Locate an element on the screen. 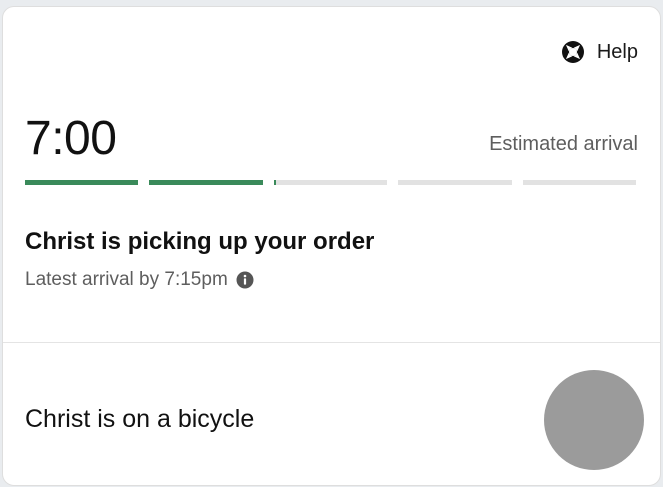 The width and height of the screenshot is (663, 487). latest-arrival: Latest arrival by 7:15pm is located at coordinates (139, 280).